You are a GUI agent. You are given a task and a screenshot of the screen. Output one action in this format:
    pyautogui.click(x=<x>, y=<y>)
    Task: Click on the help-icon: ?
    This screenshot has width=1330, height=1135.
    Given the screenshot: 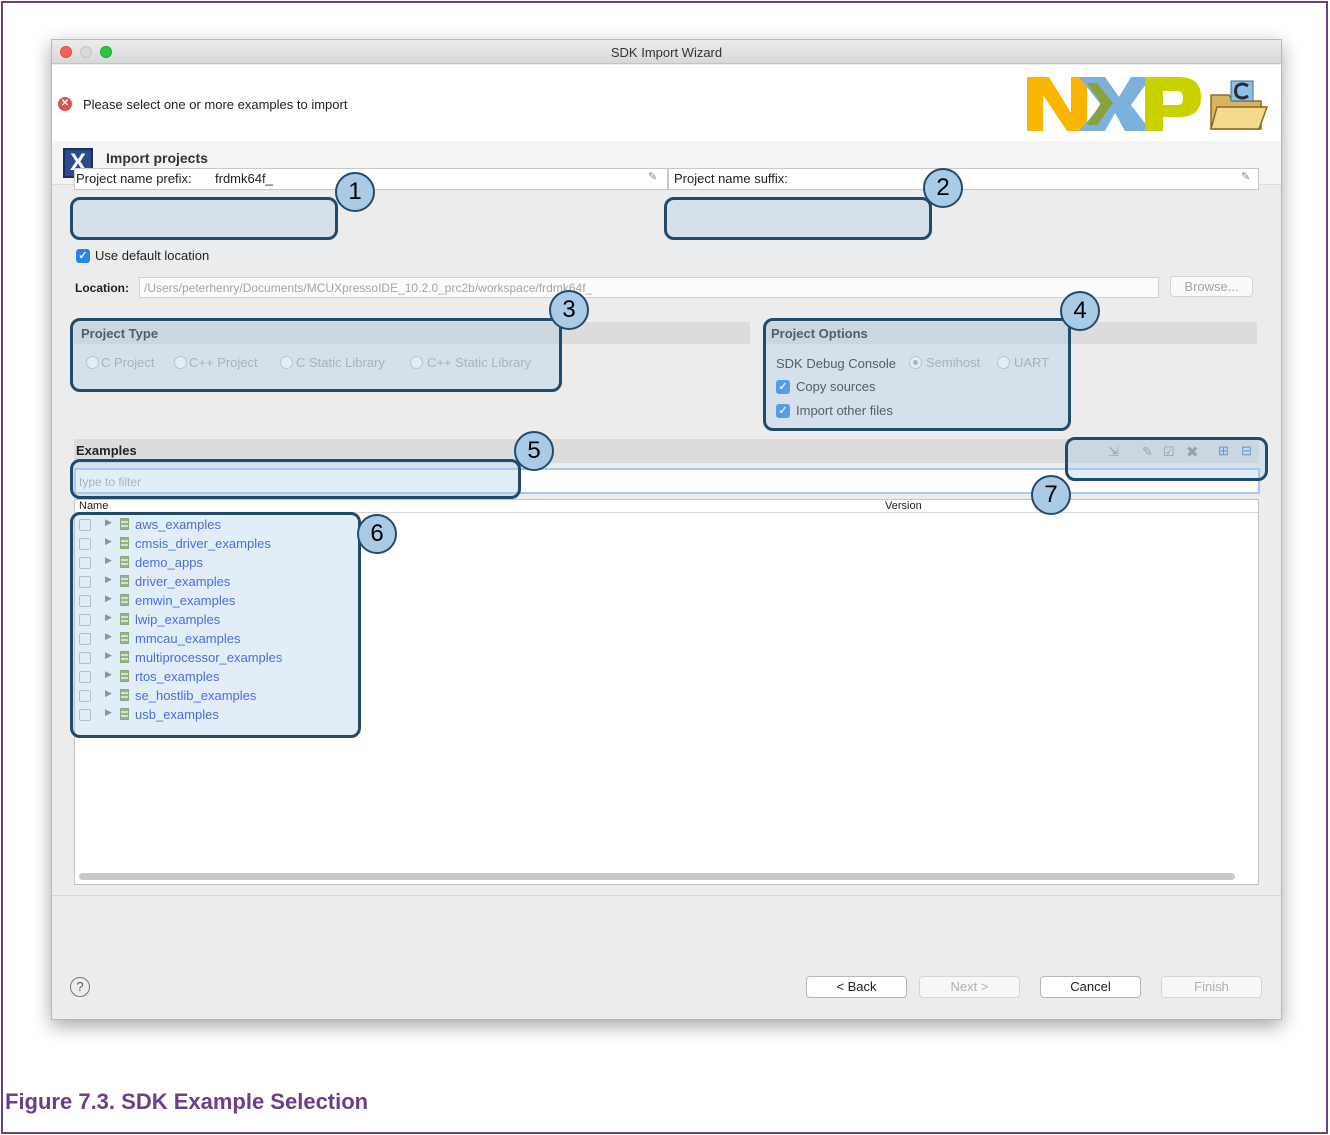 What is the action you would take?
    pyautogui.click(x=80, y=987)
    